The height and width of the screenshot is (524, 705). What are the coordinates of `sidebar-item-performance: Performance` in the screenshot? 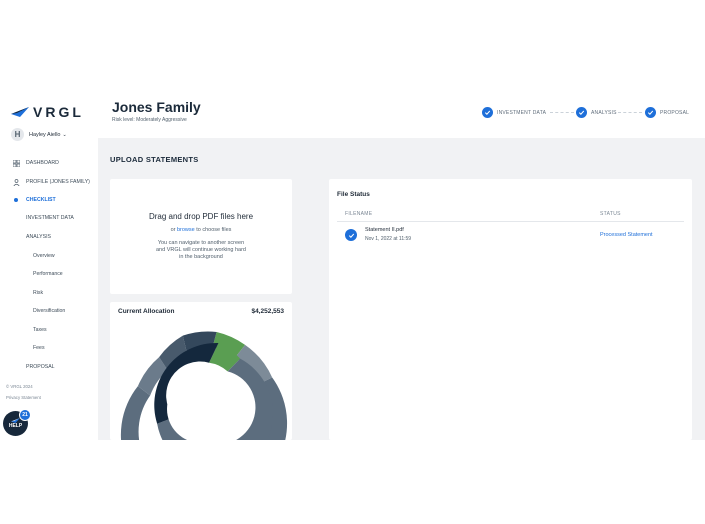 It's located at (48, 274).